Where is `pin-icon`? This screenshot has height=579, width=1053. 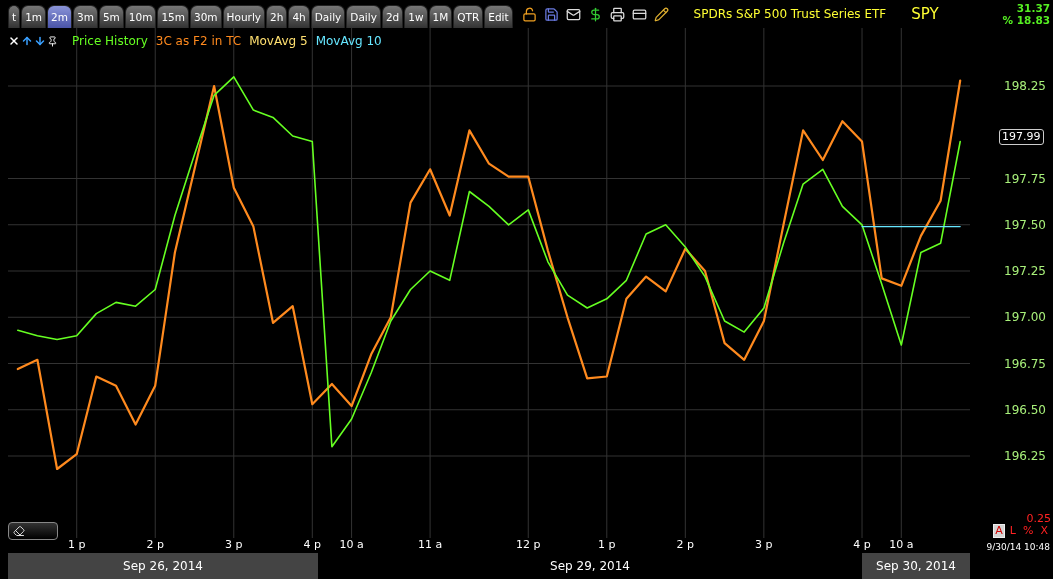 pin-icon is located at coordinates (52, 41).